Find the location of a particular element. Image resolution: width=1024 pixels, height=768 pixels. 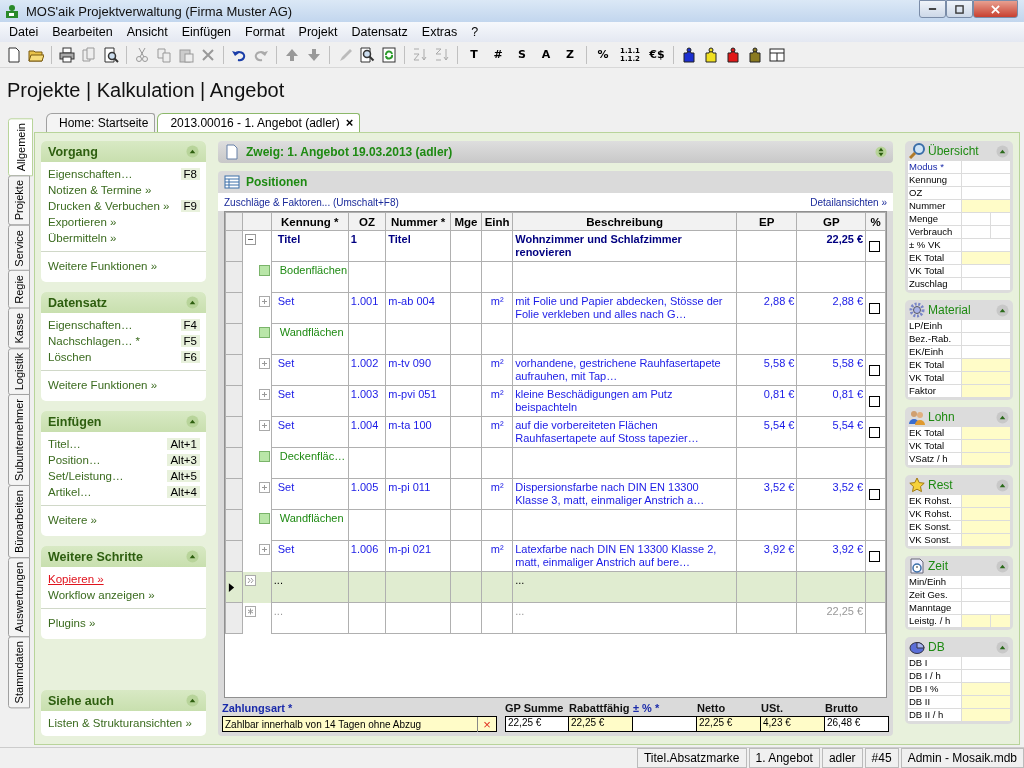

toolbar-button: # is located at coordinates (498, 54).